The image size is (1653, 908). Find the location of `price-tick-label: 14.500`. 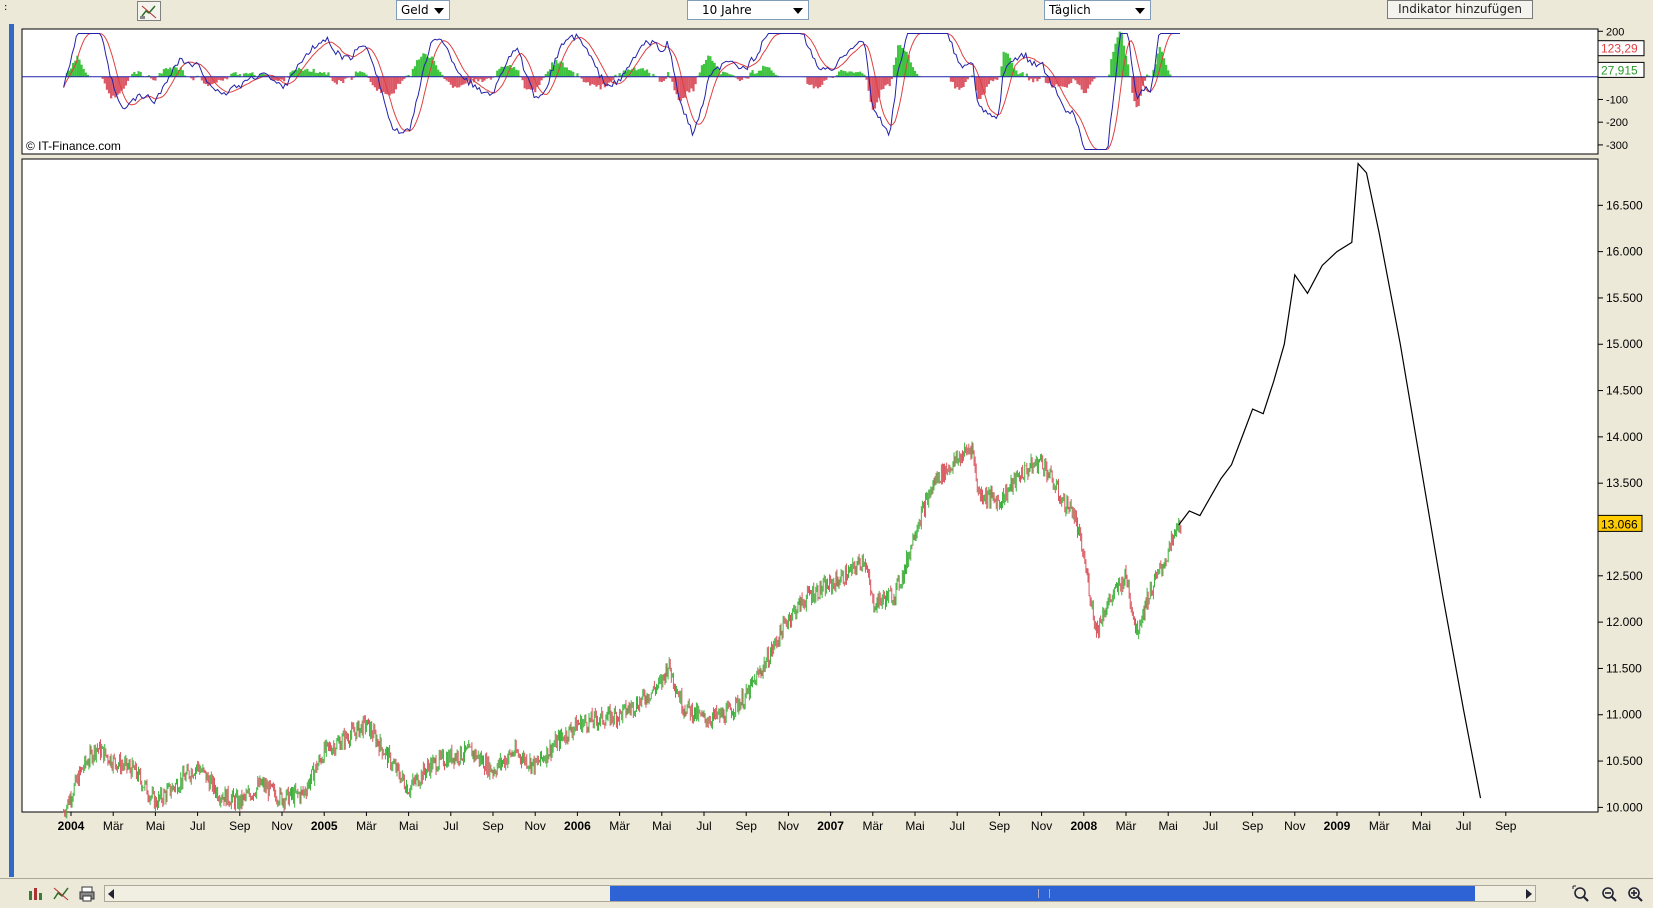

price-tick-label: 14.500 is located at coordinates (1624, 391).